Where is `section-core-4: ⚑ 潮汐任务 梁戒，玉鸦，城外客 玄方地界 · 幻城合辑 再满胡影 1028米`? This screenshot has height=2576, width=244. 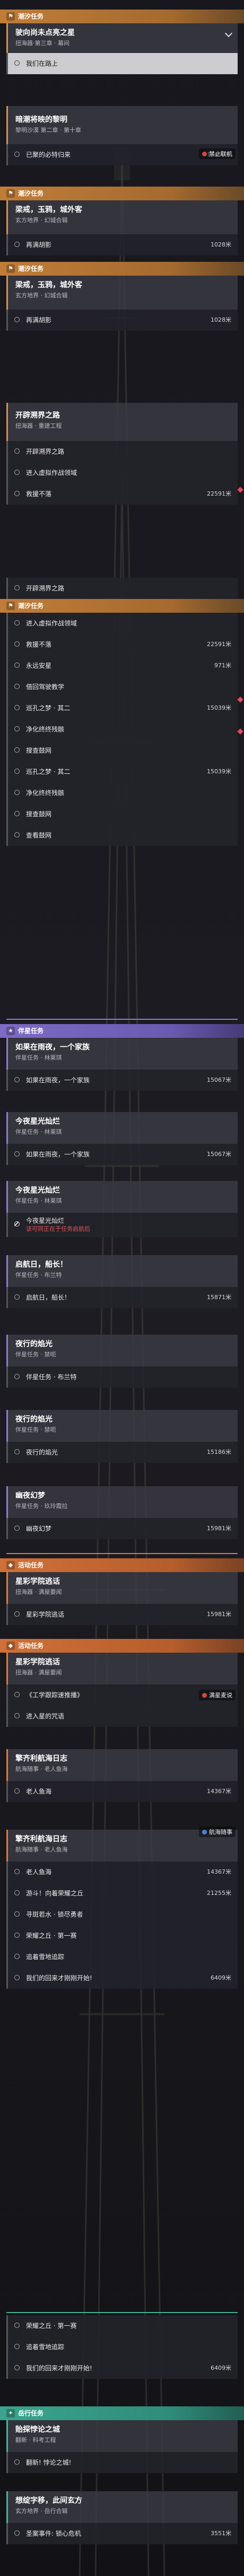
section-core-4: ⚑ 潮汐任务 梁戒，玉鸦，城外客 玄方地界 · 幻城合辑 再满胡影 1028米 is located at coordinates (122, 296).